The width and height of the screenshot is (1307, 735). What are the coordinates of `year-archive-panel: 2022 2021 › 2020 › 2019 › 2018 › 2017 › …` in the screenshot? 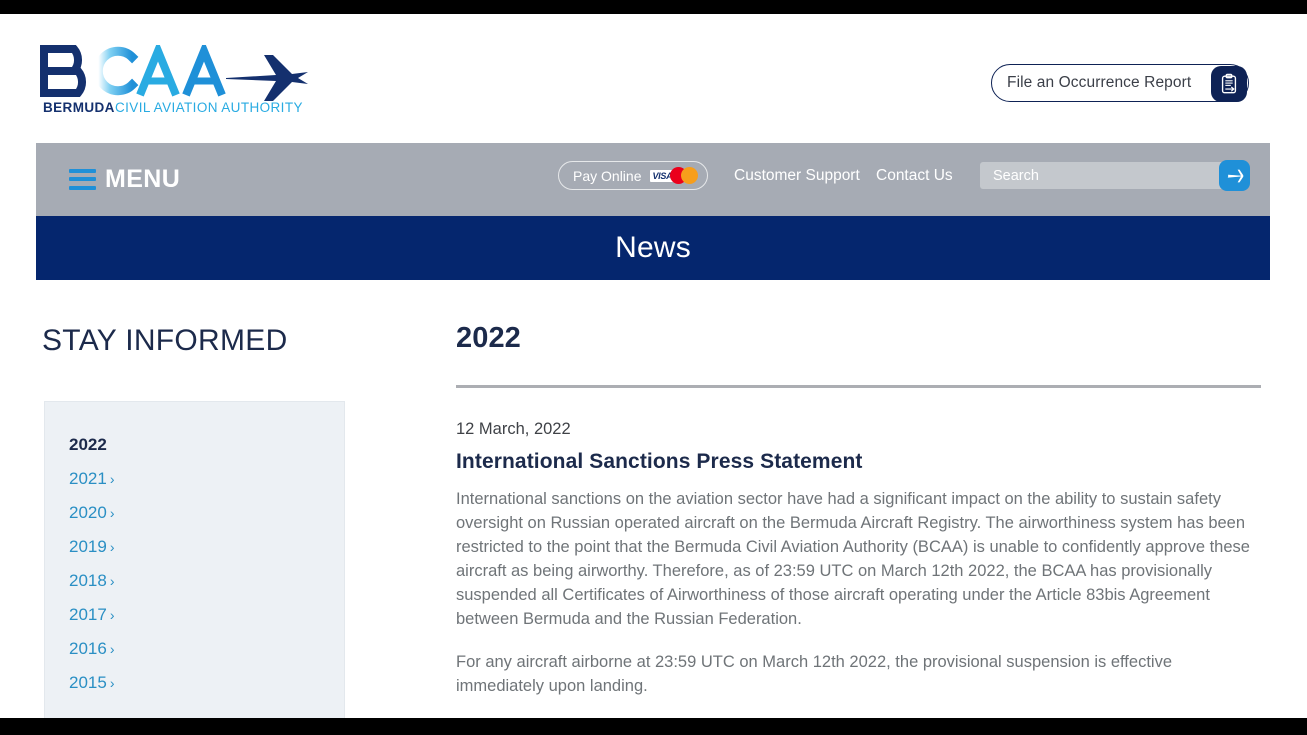 It's located at (194, 559).